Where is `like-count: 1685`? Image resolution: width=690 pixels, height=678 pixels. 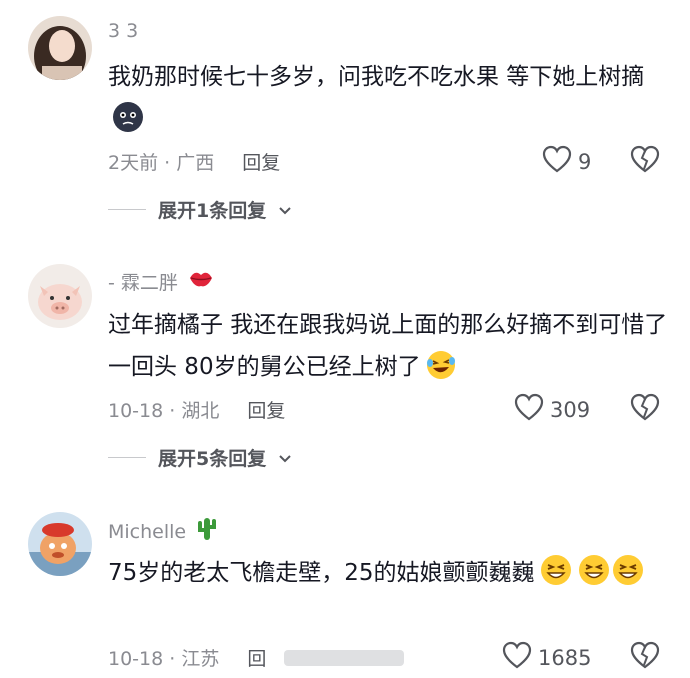
like-count: 1685 is located at coordinates (565, 657).